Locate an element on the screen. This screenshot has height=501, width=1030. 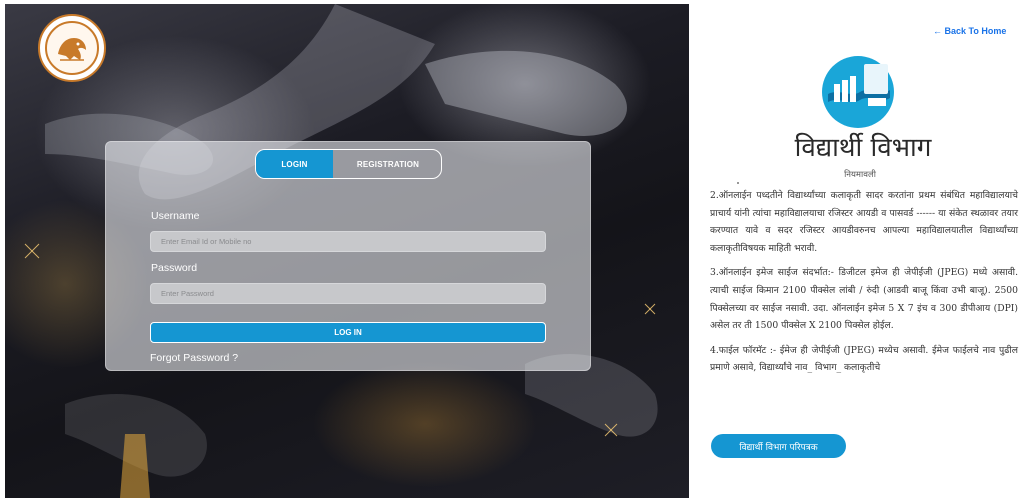
back-to-home-link: ← Back To Home is located at coordinates (969, 31).